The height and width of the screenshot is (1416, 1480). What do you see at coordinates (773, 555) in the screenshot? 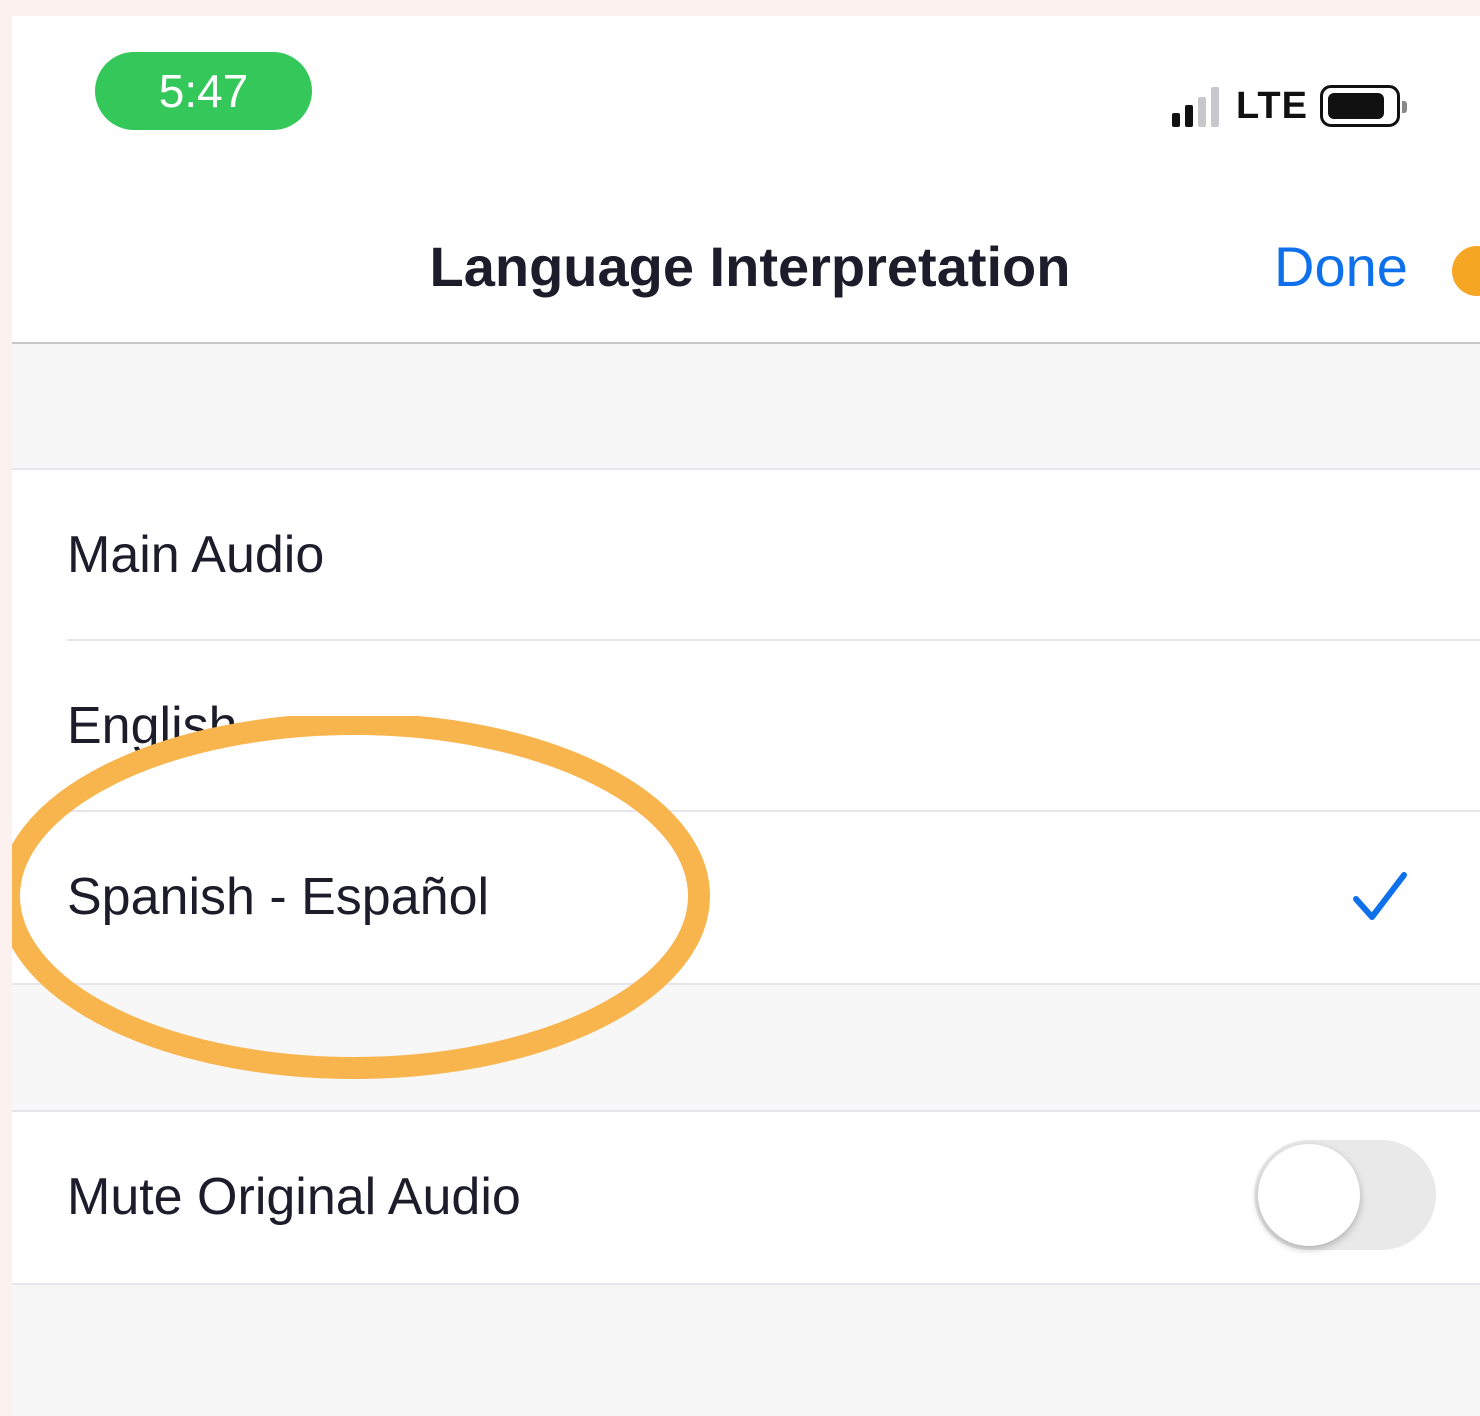
I see `language-option-main-audio: Main Audio` at bounding box center [773, 555].